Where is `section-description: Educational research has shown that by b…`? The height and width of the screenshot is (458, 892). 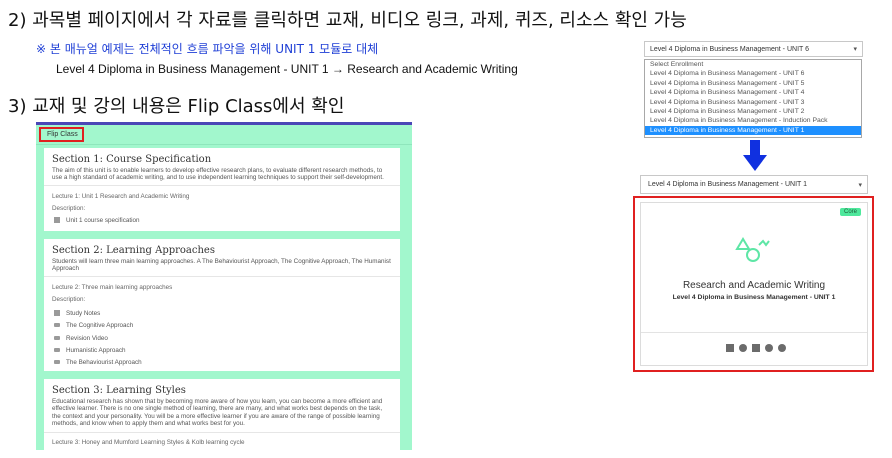 section-description: Educational research has shown that by b… is located at coordinates (217, 413).